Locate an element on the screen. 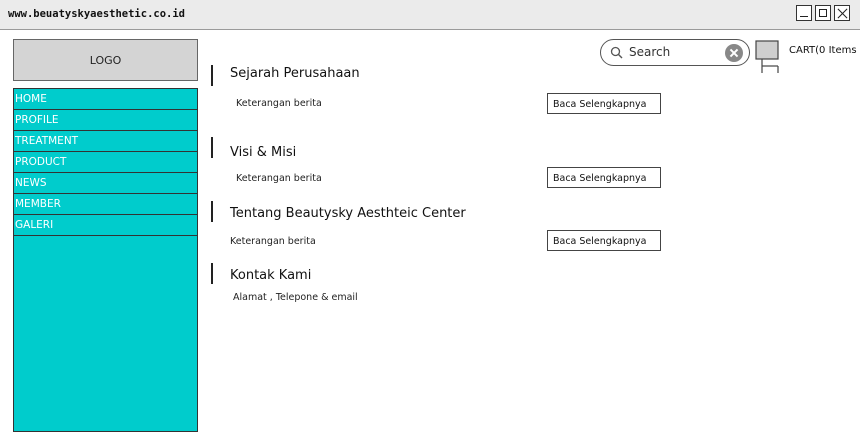 The height and width of the screenshot is (432, 860). minimize-button is located at coordinates (804, 13).